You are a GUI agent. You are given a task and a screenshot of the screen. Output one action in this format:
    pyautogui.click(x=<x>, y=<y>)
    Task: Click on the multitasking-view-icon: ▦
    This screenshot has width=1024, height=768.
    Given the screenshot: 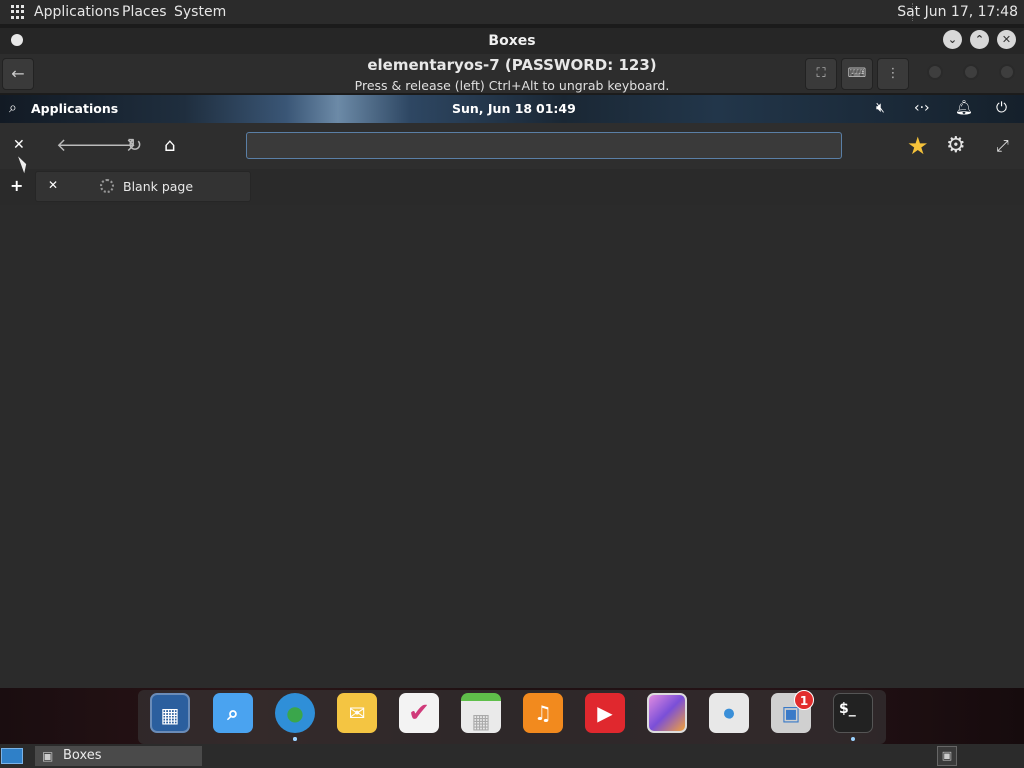 What is the action you would take?
    pyautogui.click(x=170, y=713)
    